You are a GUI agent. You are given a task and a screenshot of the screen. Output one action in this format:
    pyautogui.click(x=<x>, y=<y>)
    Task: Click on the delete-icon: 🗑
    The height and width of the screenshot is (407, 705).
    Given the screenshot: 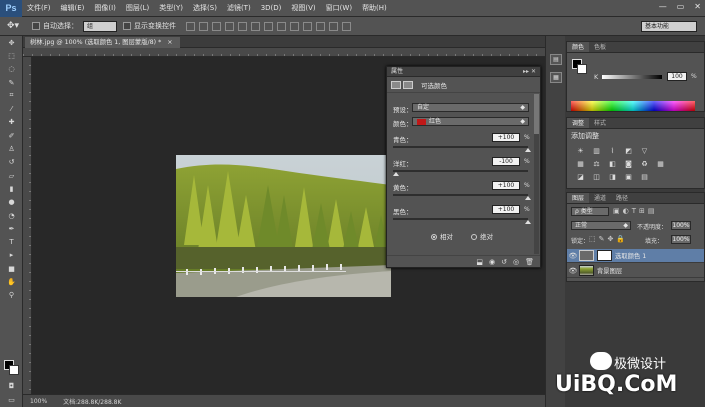 What is the action you would take?
    pyautogui.click(x=529, y=262)
    